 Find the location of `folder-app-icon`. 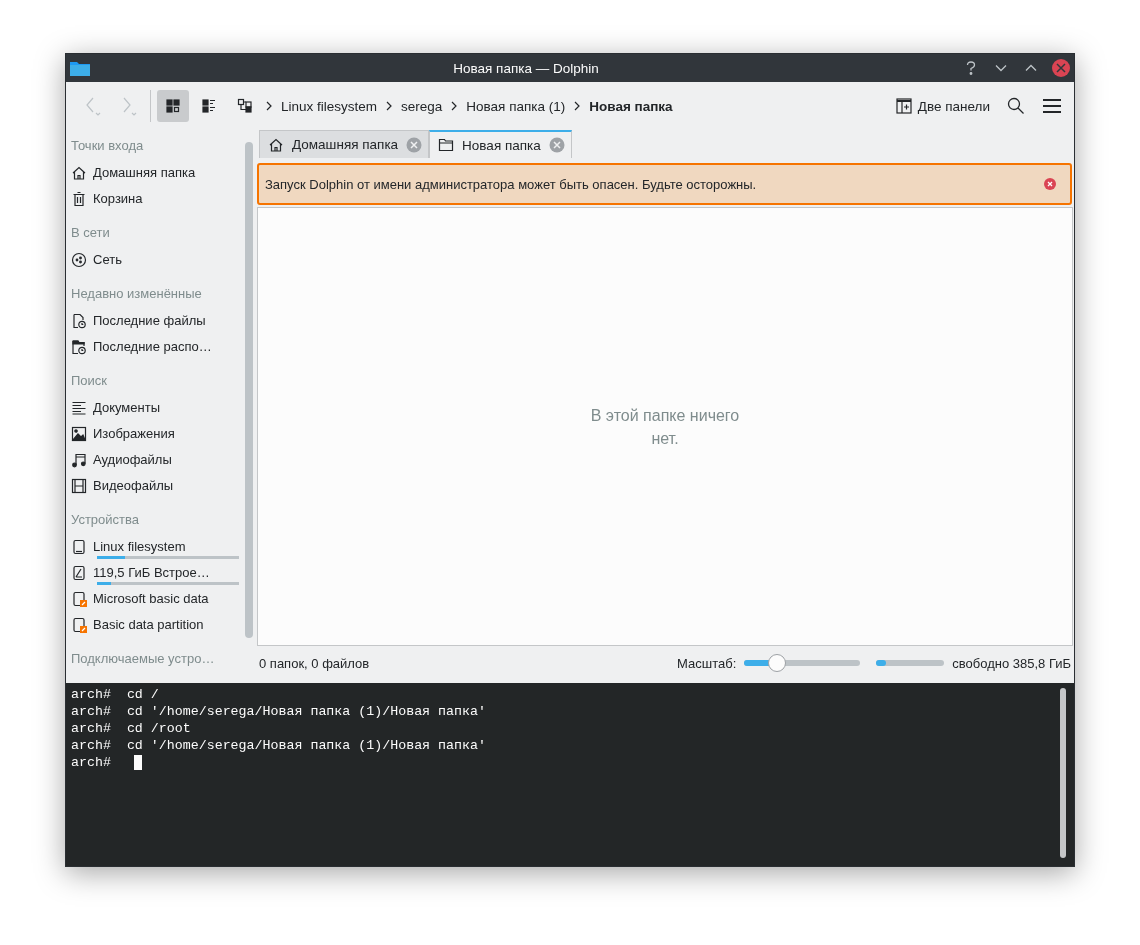

folder-app-icon is located at coordinates (80, 68).